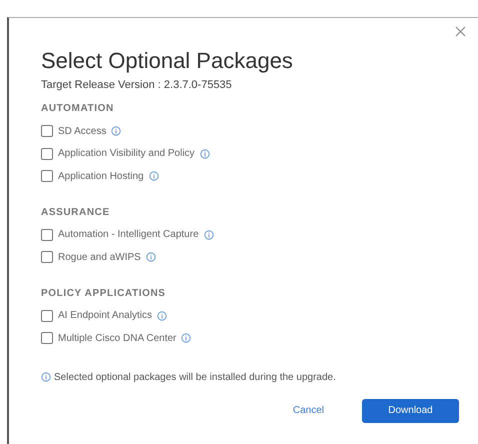 This screenshot has width=478, height=444. I want to click on cancel-link: Cancel, so click(308, 410).